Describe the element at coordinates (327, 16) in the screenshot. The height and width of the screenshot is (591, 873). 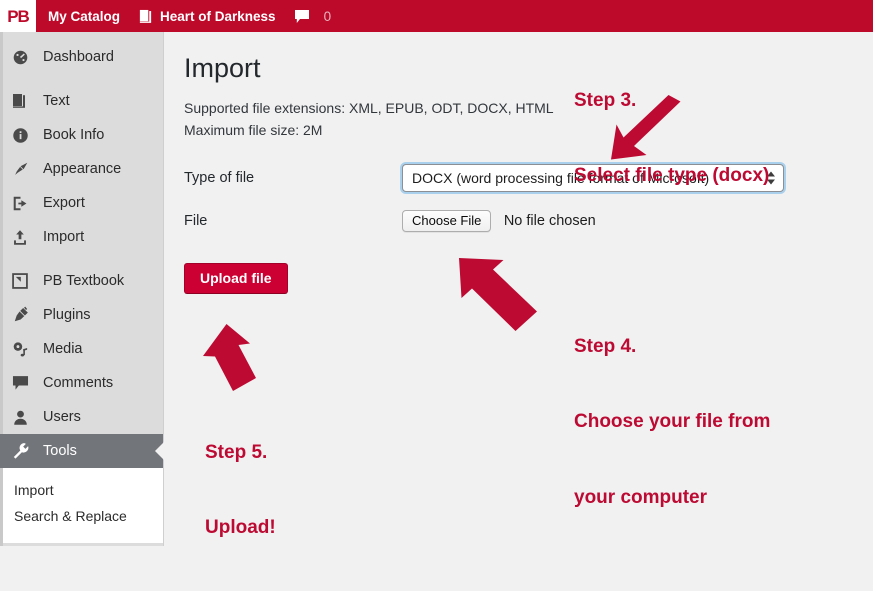
I see `adminbar-comments-count: 0` at that location.